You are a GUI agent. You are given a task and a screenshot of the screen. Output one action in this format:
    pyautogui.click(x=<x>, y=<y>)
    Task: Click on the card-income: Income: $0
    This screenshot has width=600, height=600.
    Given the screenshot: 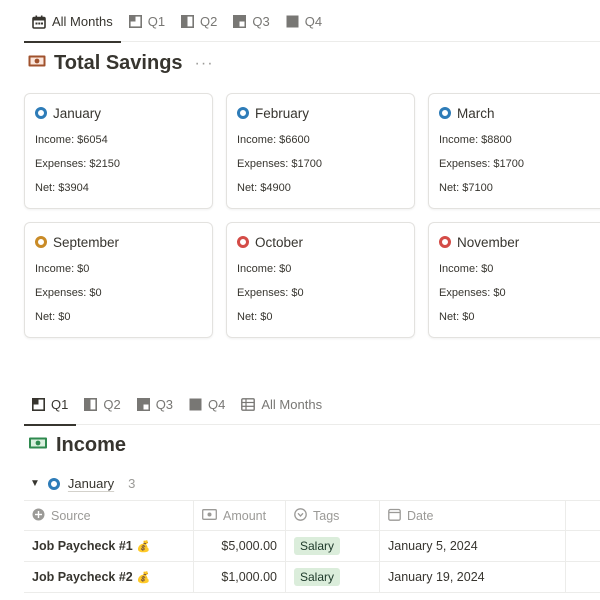 What is the action you would take?
    pyautogui.click(x=466, y=269)
    